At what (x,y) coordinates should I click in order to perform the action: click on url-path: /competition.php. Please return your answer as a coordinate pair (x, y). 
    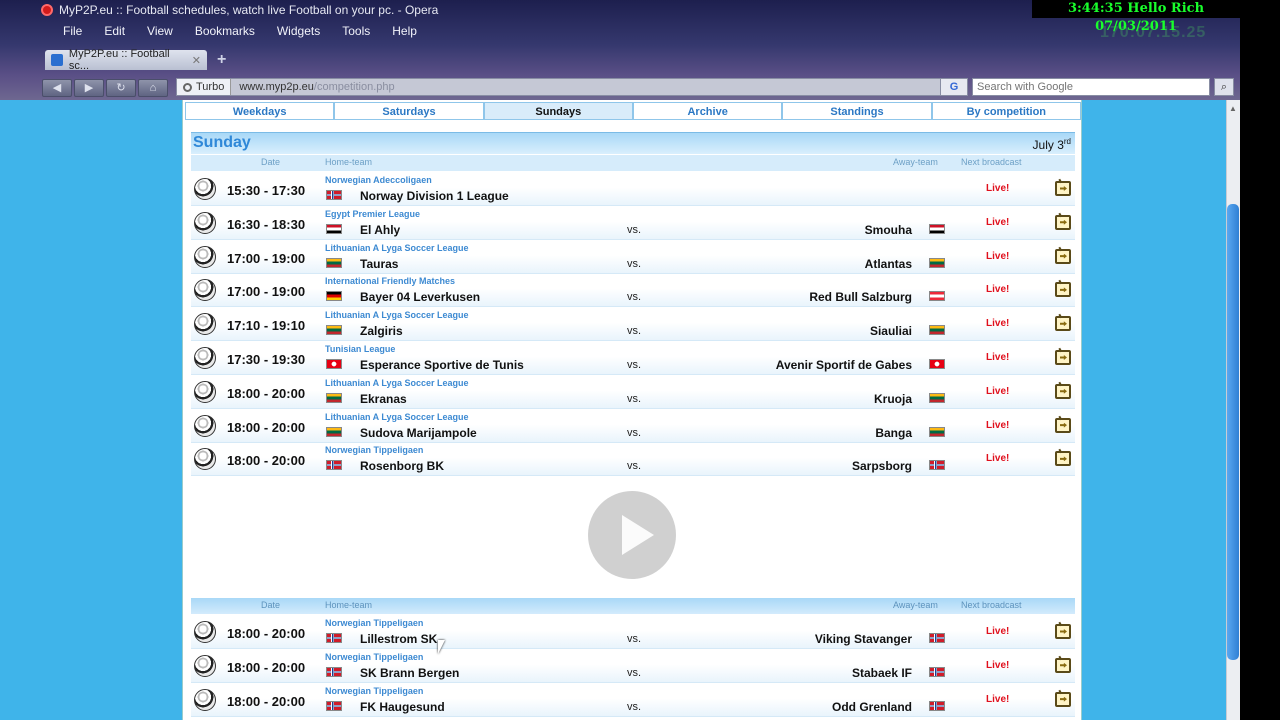
    Looking at the image, I should click on (354, 87).